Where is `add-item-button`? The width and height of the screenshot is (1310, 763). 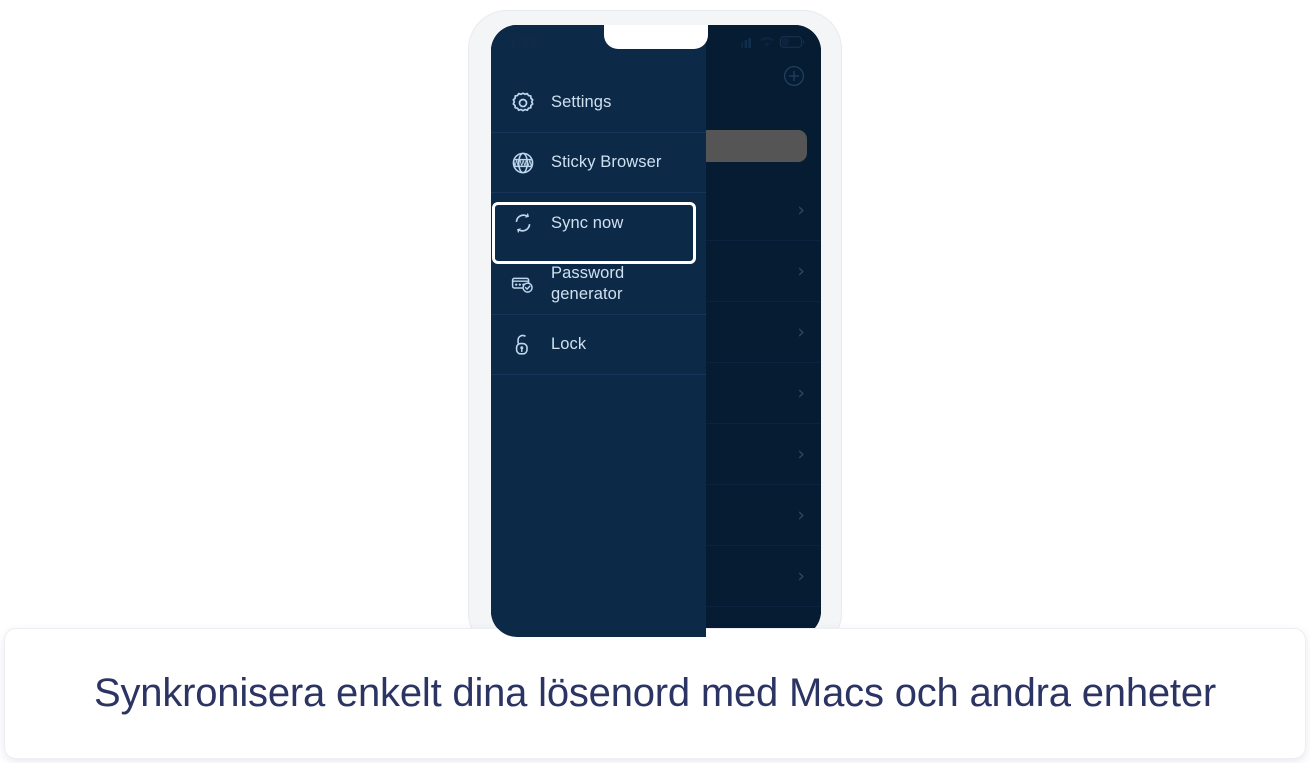
add-item-button is located at coordinates (794, 76).